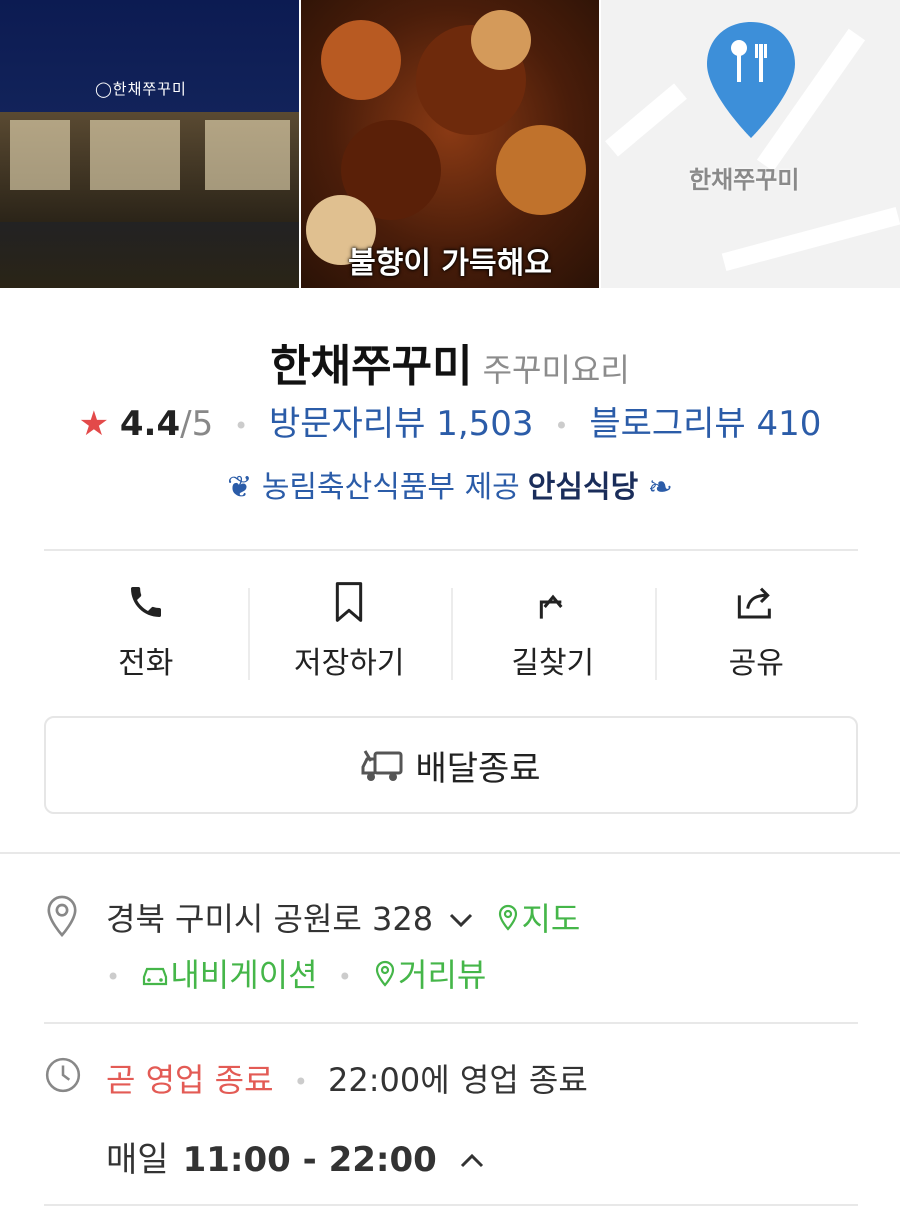 The width and height of the screenshot is (900, 1208). I want to click on food-photo-caption: 불향이 가득해요, so click(450, 263).